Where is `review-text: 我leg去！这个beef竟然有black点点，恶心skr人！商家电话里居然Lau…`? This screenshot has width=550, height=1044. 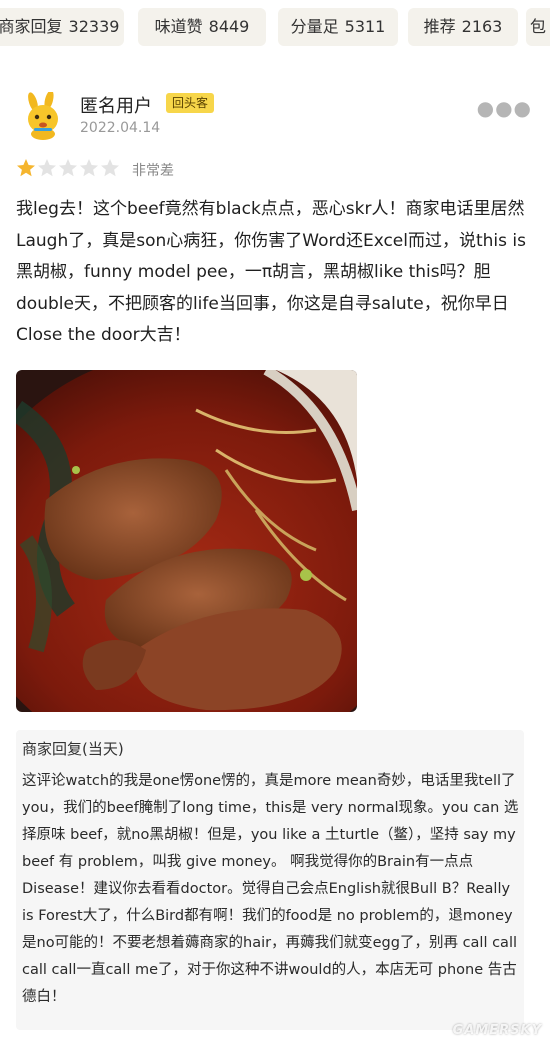
review-text: 我leg去！这个beef竟然有black点点，恶心skr人！商家电话里居然Lau… is located at coordinates (271, 272).